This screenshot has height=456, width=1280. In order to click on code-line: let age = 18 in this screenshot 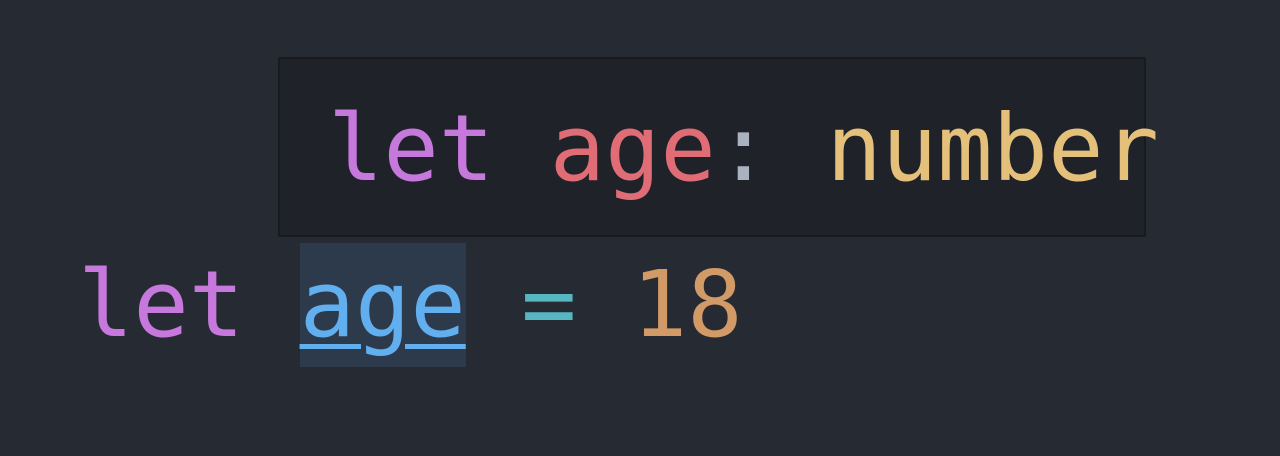, I will do `click(410, 305)`.